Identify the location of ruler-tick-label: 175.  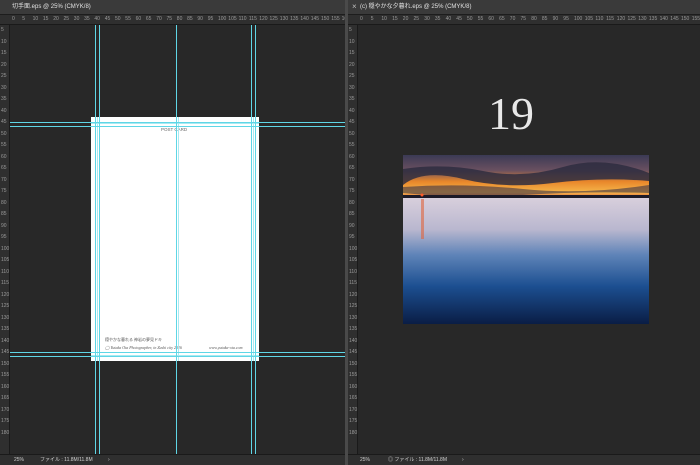
(5, 421).